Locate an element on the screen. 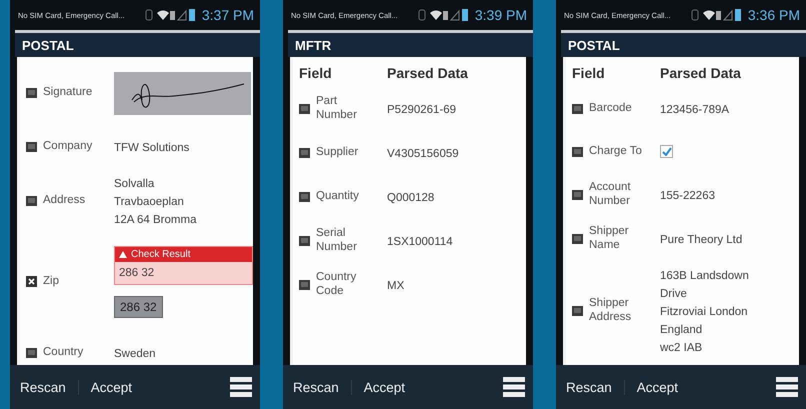 The width and height of the screenshot is (806, 409). field-label: Address is located at coordinates (64, 201).